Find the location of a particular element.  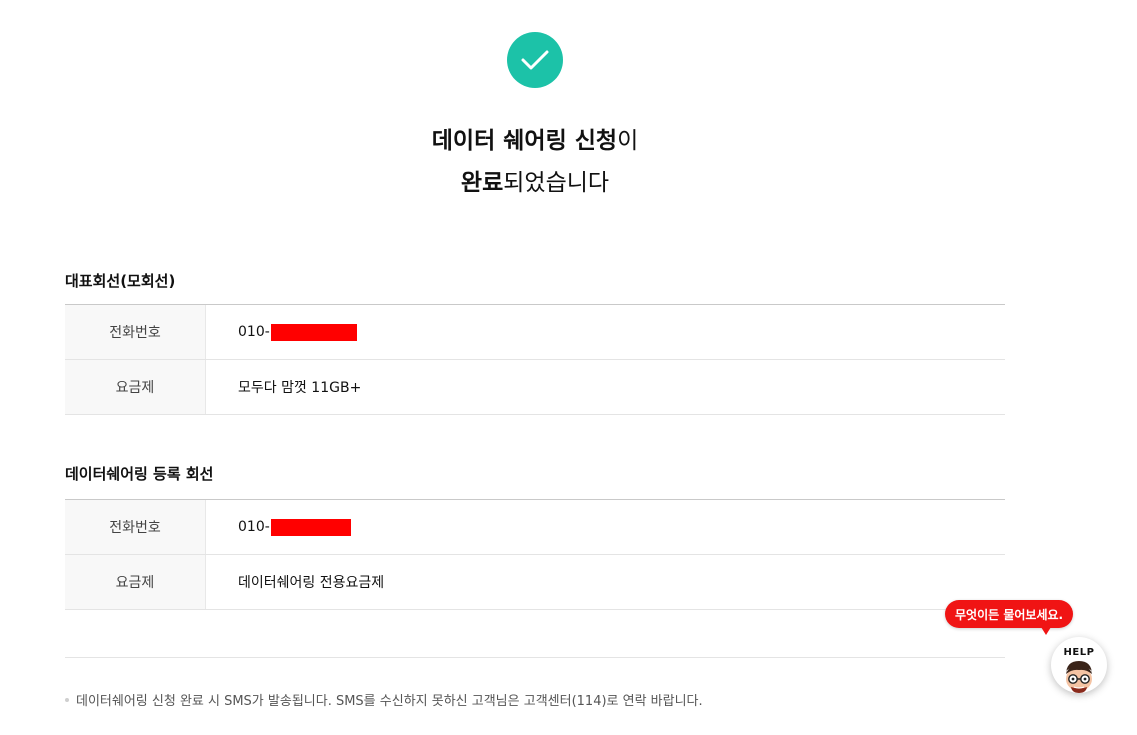

table-row: 요금제 데이터쉐어링 전용요금제 is located at coordinates (535, 582).